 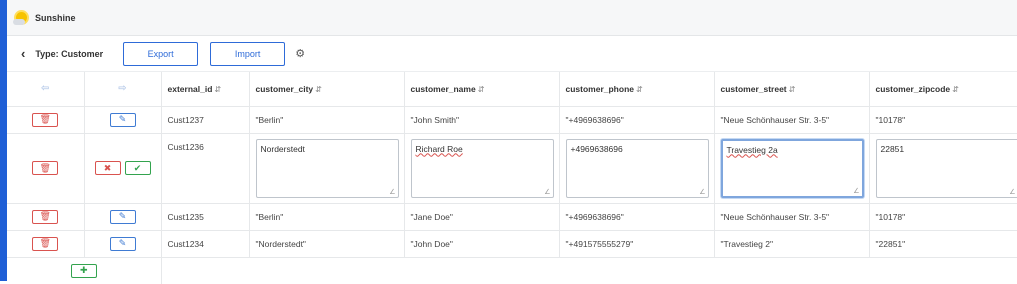 I want to click on arrow-left-icon: ⇦, so click(x=45, y=89).